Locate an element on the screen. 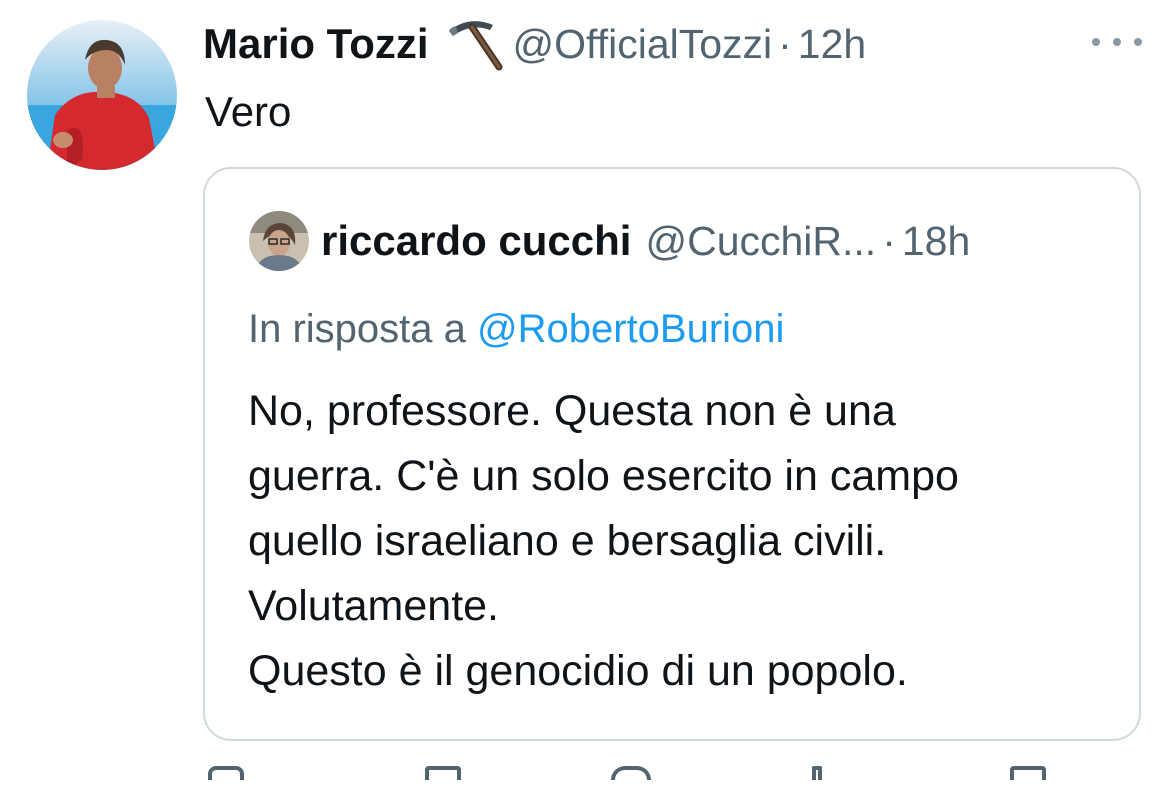 The width and height of the screenshot is (1170, 786). quoted-text-line: Volutamente. is located at coordinates (374, 606).